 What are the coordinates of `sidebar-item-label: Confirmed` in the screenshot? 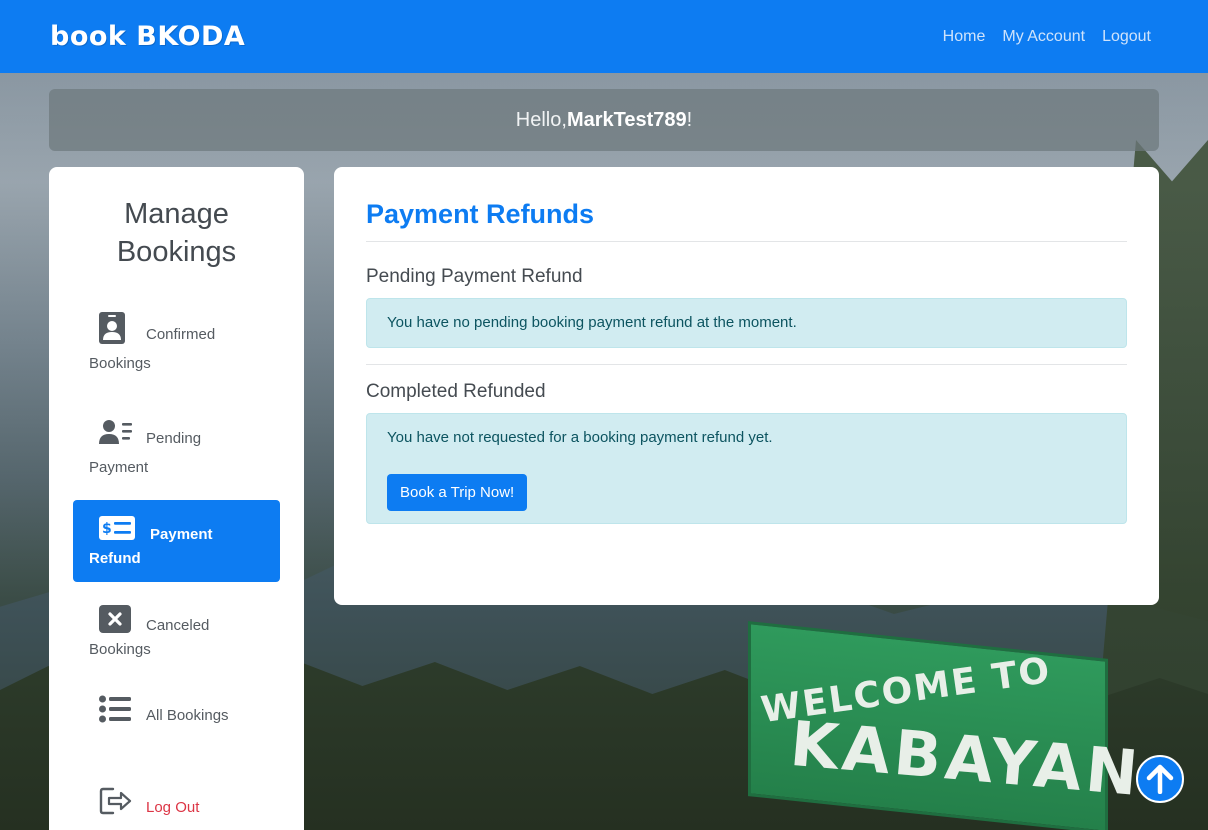 It's located at (181, 334).